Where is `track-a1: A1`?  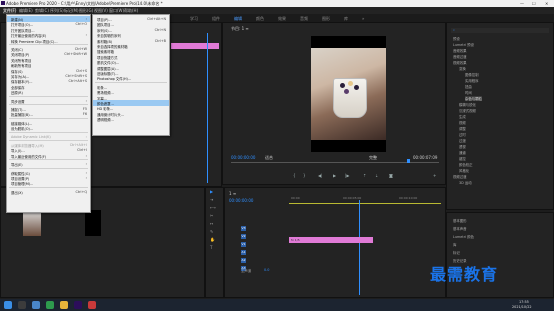
track-a1: A1 is located at coordinates (257, 254).